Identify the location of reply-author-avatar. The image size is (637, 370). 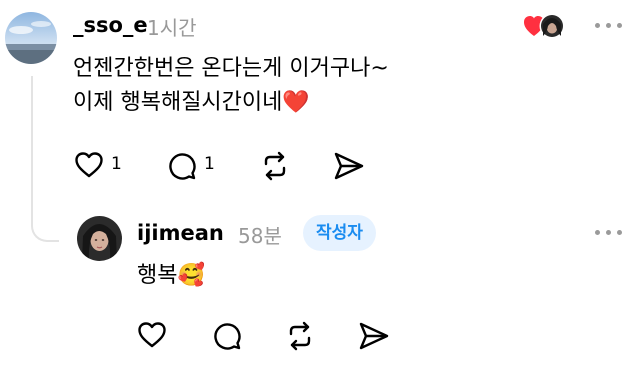
(99, 238).